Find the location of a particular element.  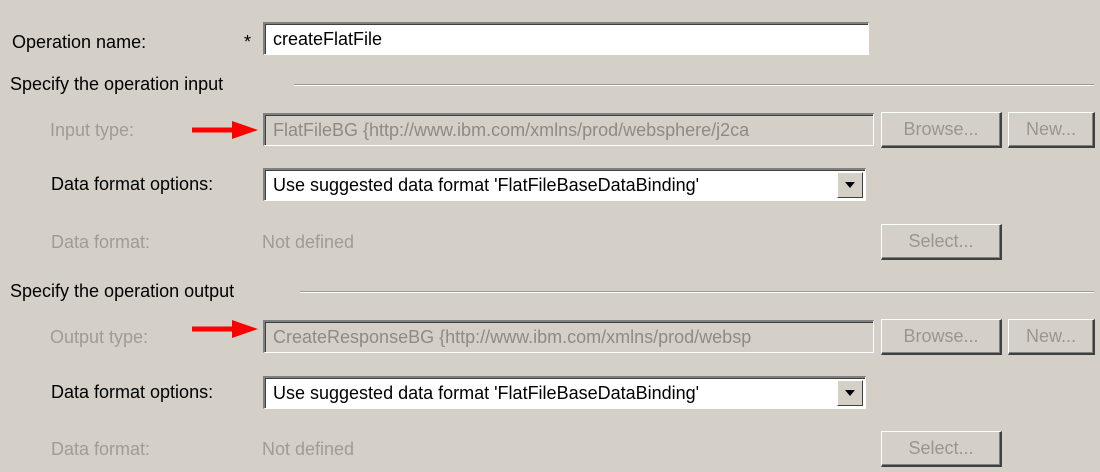

output-type-label: Output type: is located at coordinates (99, 337).